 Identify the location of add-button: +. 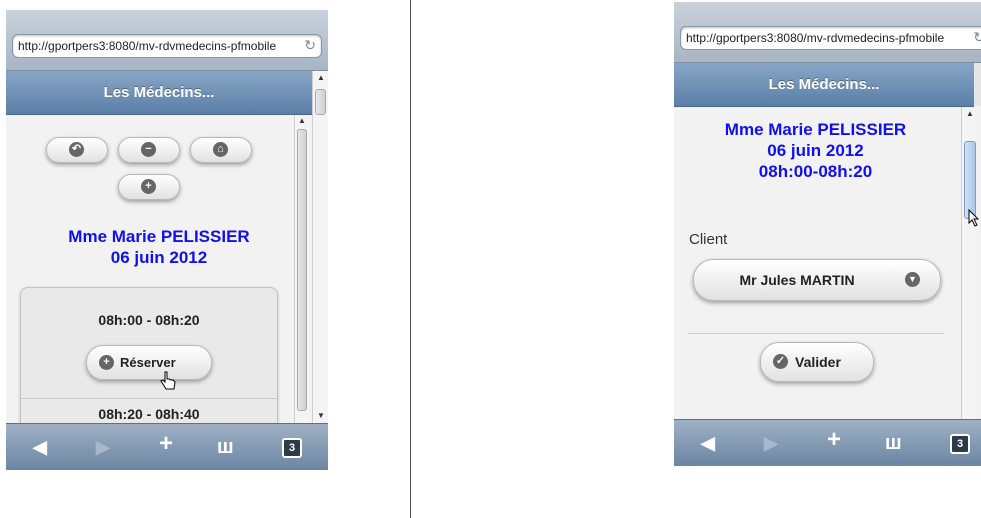
(149, 187).